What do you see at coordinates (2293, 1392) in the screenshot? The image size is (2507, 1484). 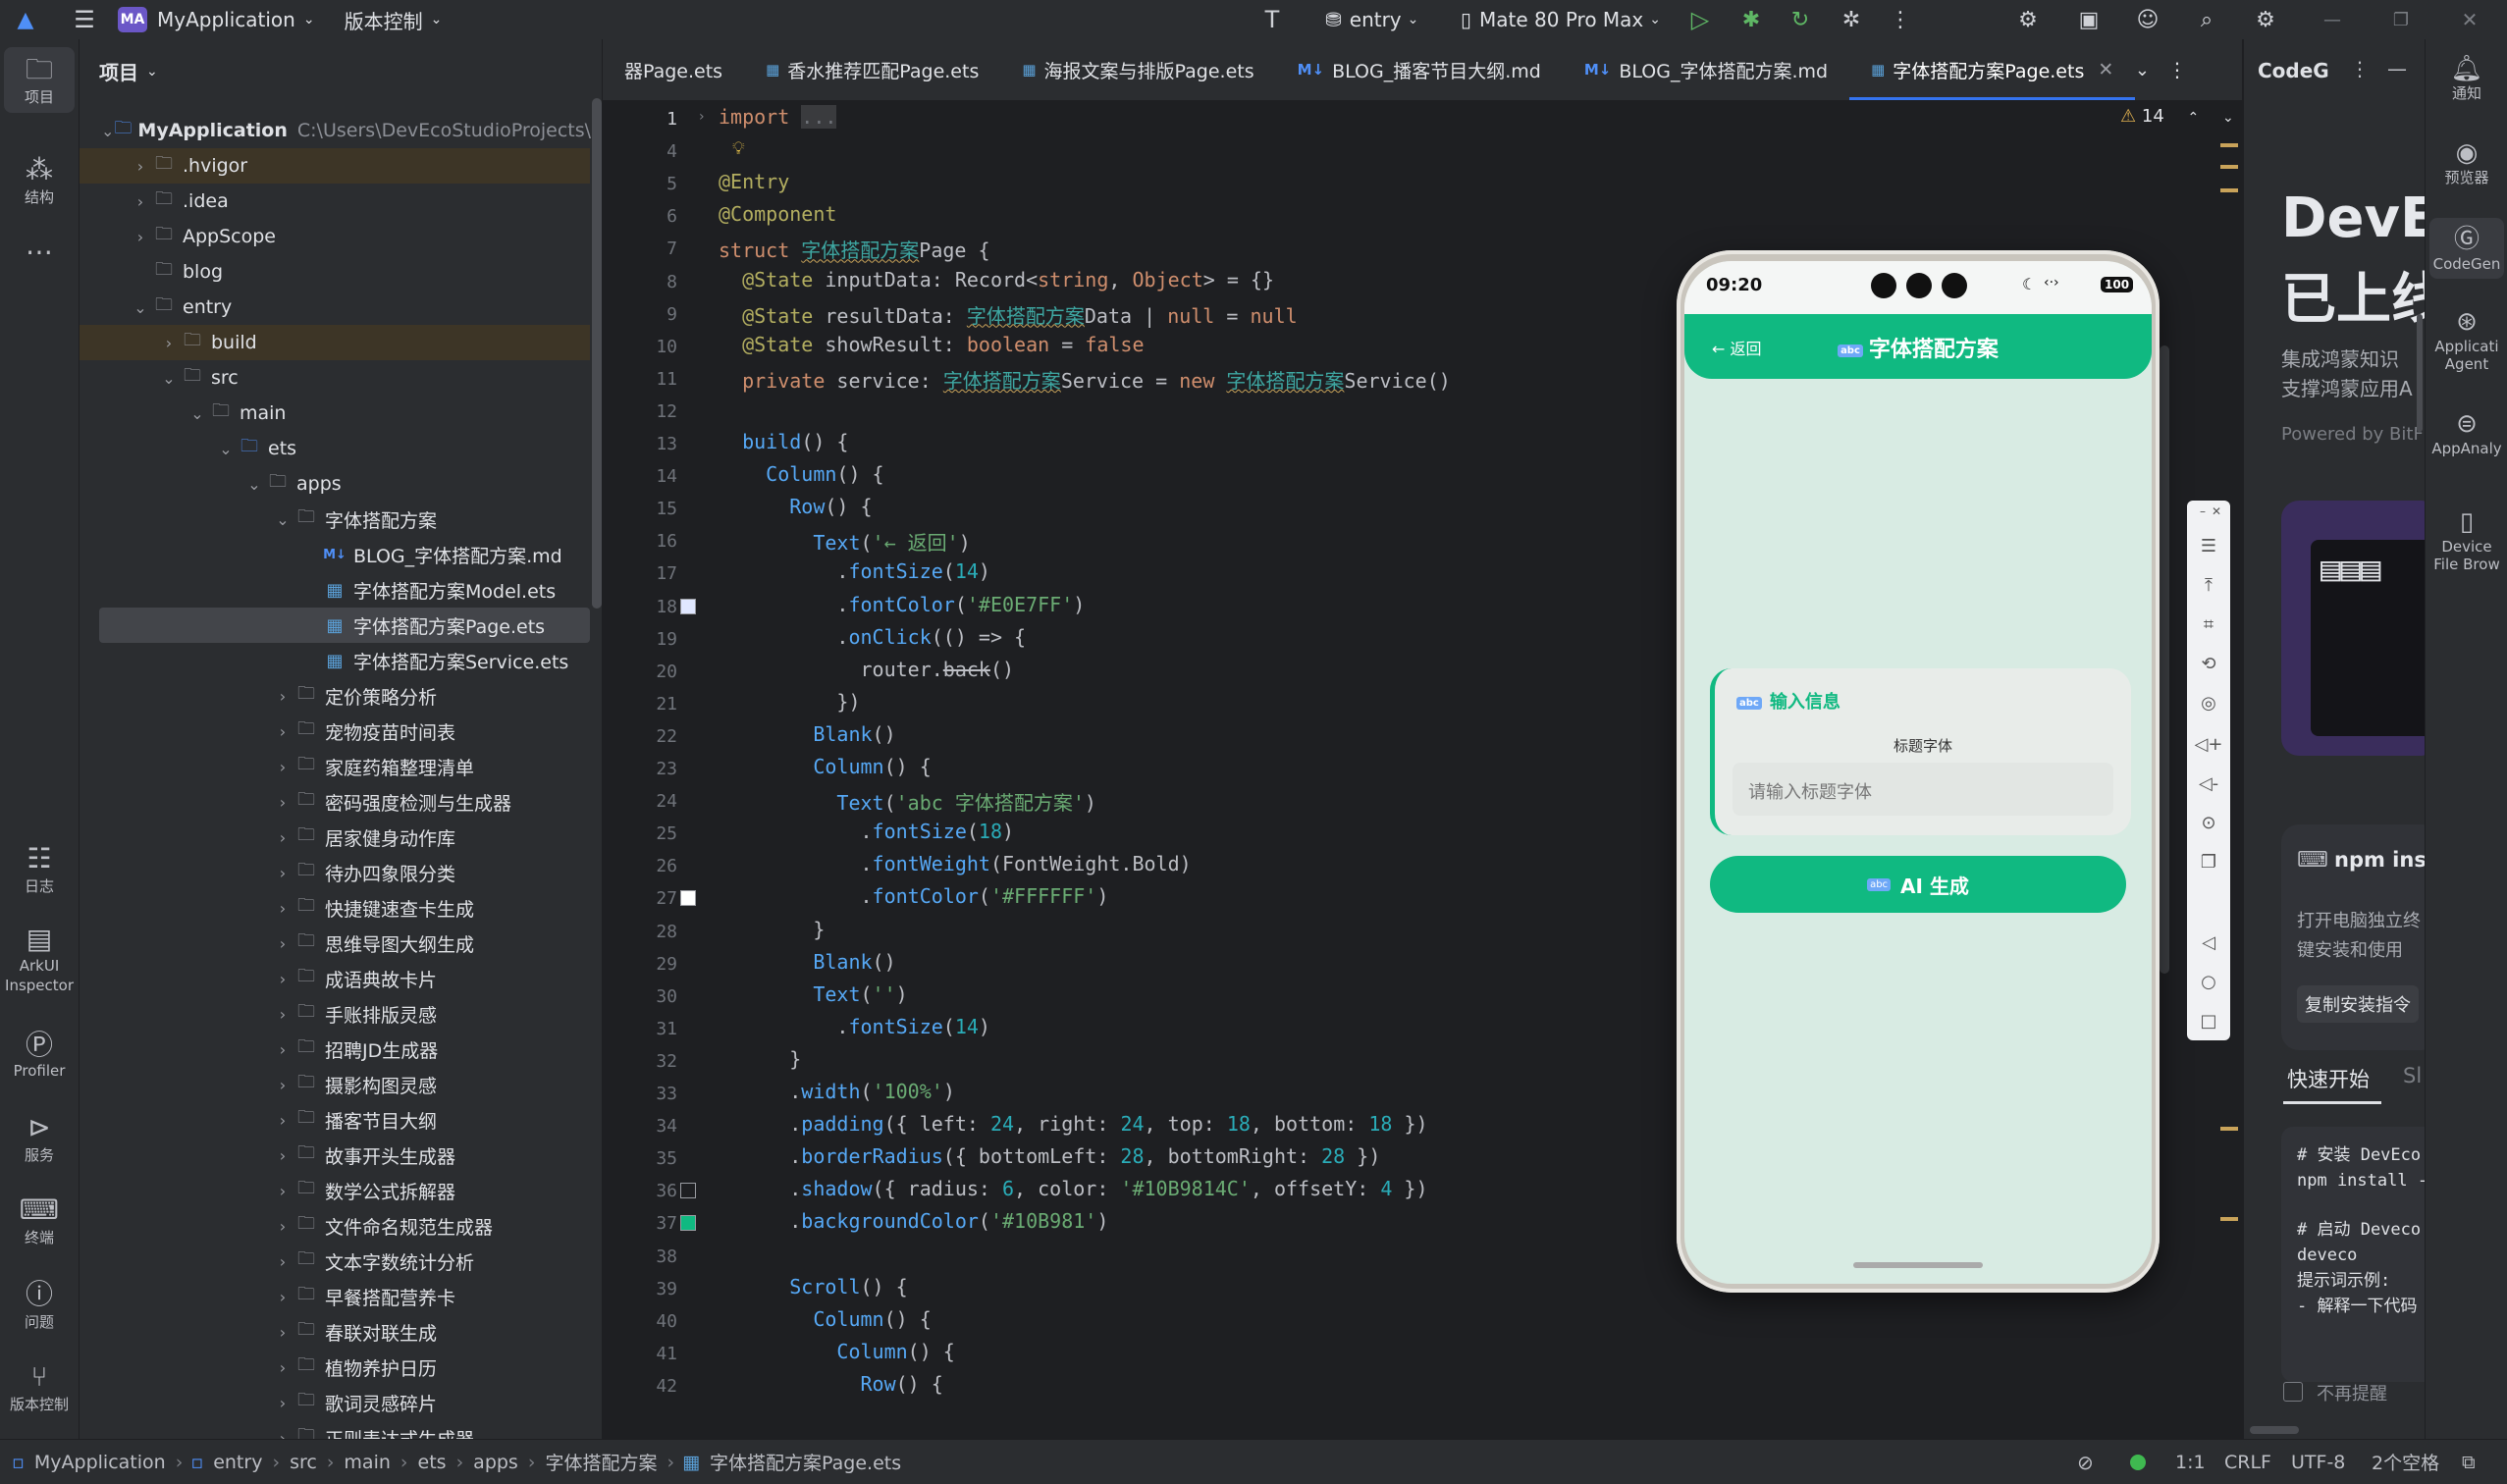 I see `no-remind-checkbox` at bounding box center [2293, 1392].